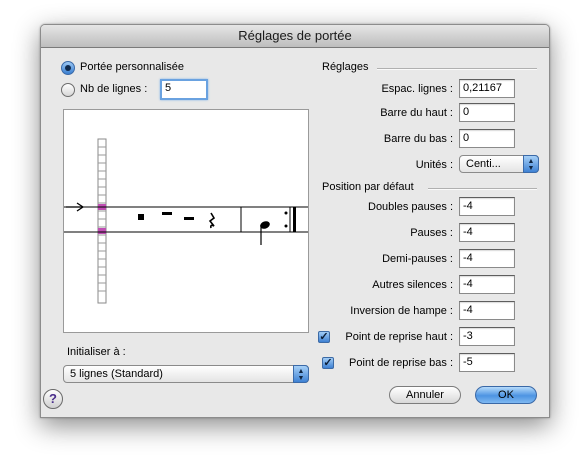 This screenshot has width=588, height=470. What do you see at coordinates (487, 336) in the screenshot?
I see `repeat-top-field: -3` at bounding box center [487, 336].